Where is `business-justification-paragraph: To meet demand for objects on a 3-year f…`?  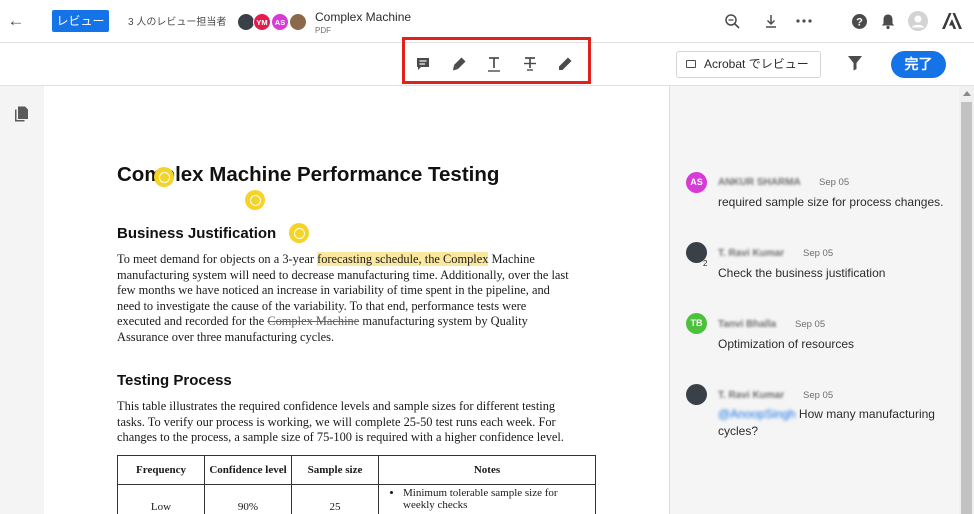 business-justification-paragraph: To meet demand for objects on a 3-year f… is located at coordinates (343, 298).